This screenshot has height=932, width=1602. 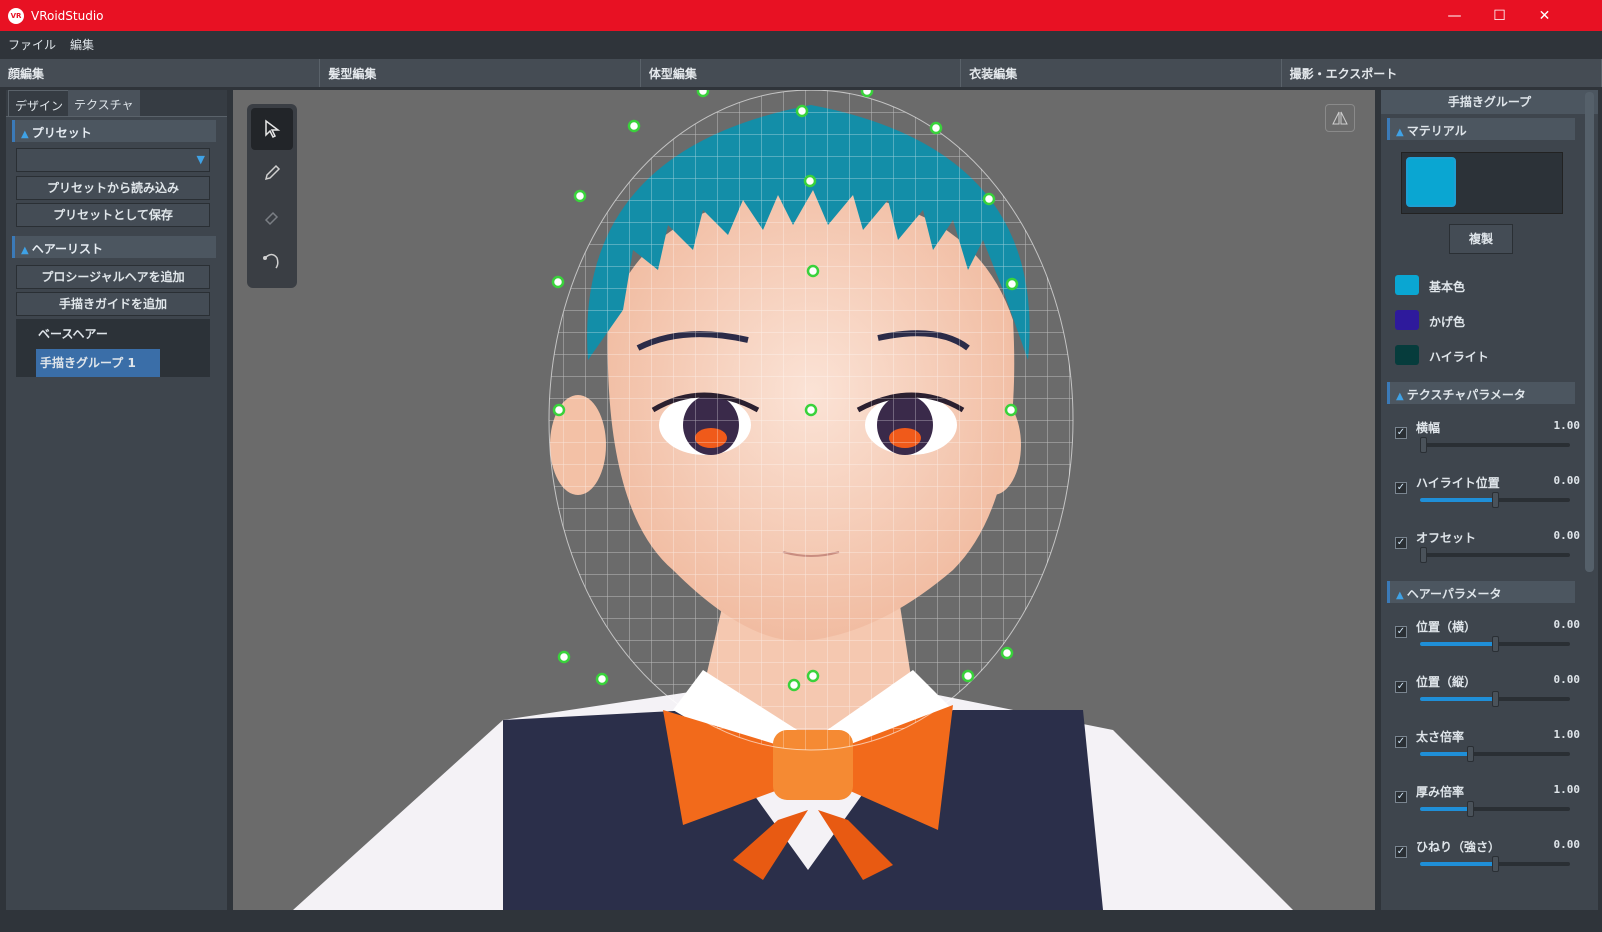 I want to click on minimize-button: —, so click(x=1454, y=15).